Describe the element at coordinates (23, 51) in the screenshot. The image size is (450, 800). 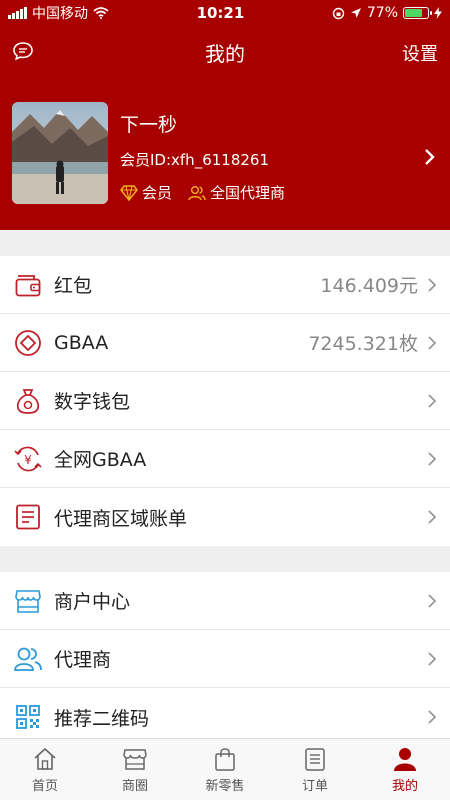
I see `message-icon` at that location.